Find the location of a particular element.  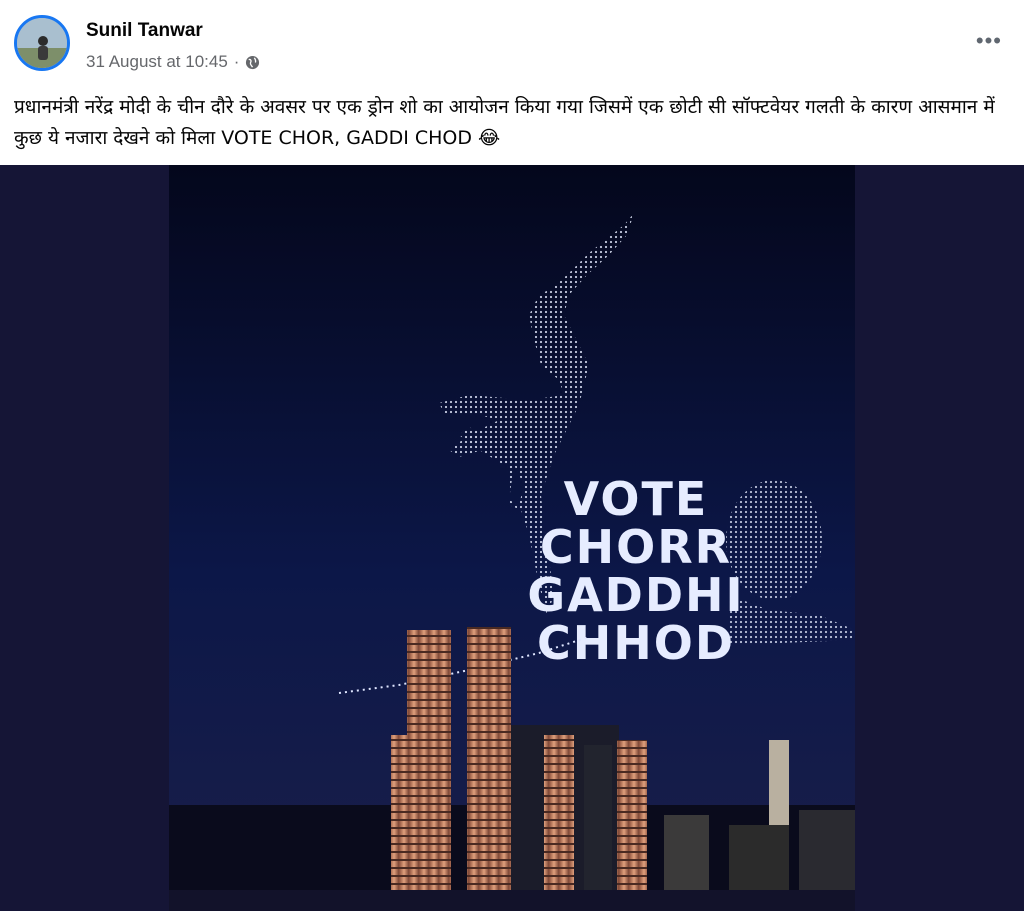

more-options-button: ••• is located at coordinates (989, 41).